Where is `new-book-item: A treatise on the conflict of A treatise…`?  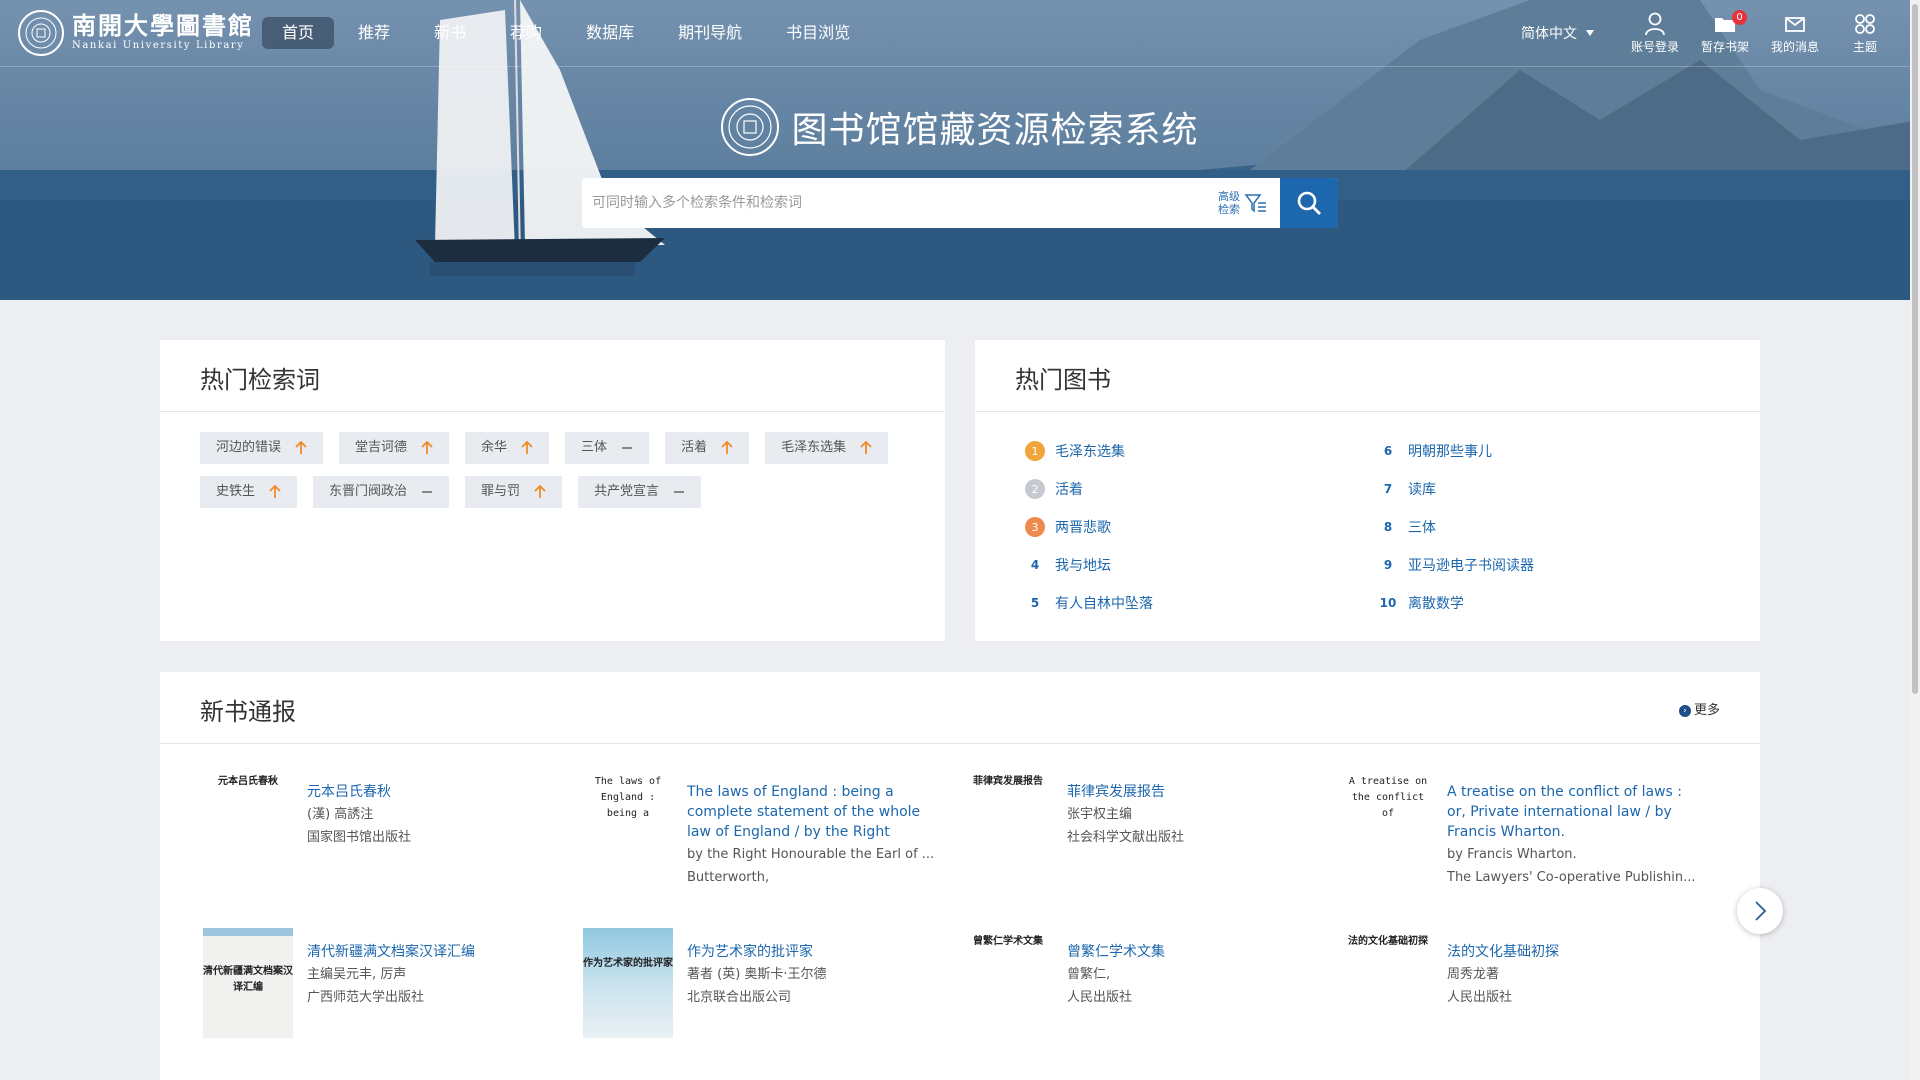
new-book-item: A treatise on the conflict of A treatise… is located at coordinates (1523, 838).